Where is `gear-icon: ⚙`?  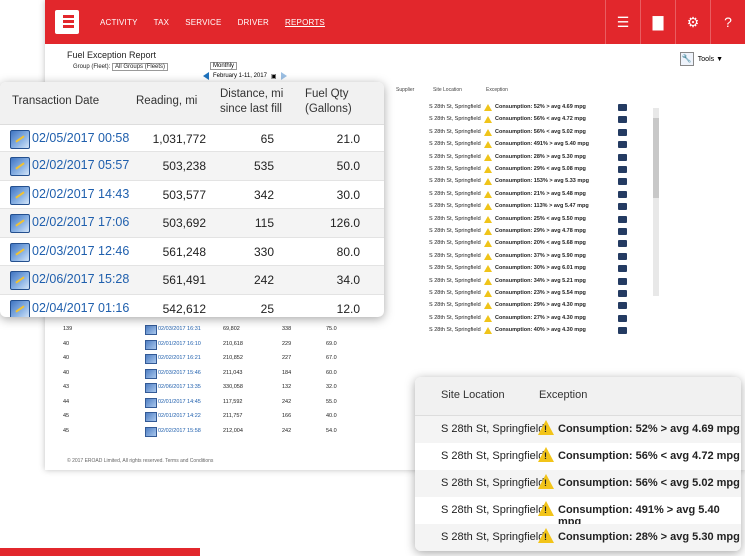 gear-icon: ⚙ is located at coordinates (692, 22).